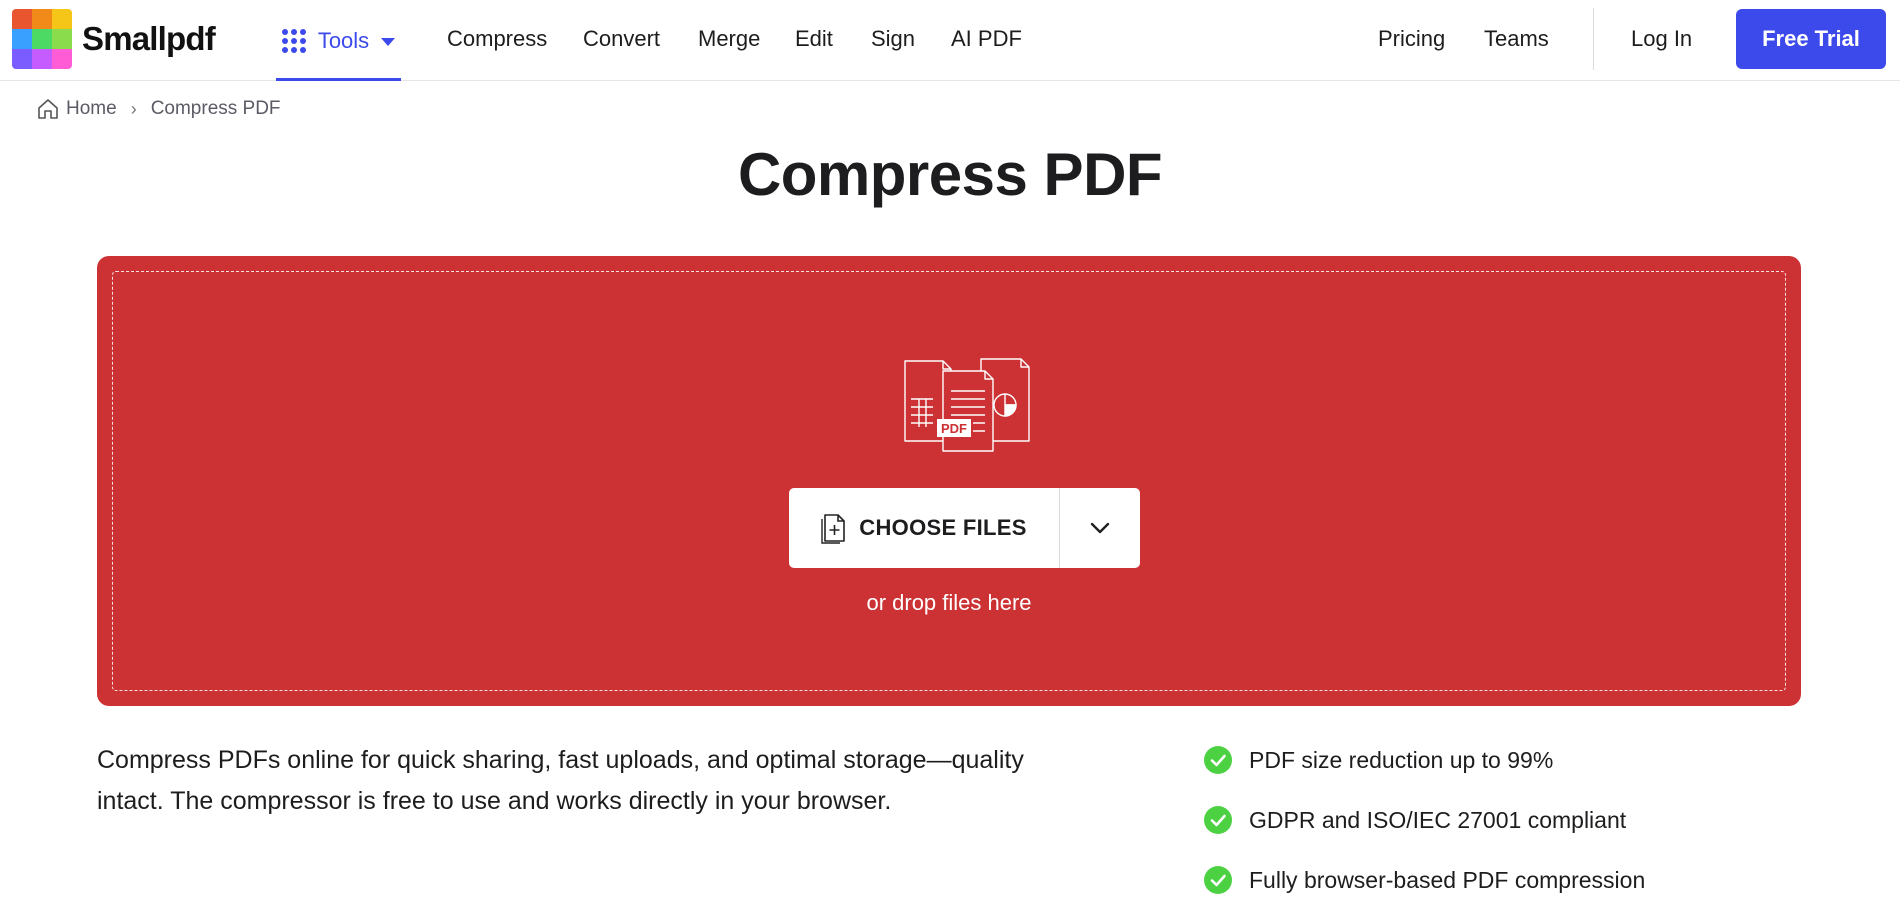  I want to click on feature-item: PDF size reduction up to 99%, so click(1424, 760).